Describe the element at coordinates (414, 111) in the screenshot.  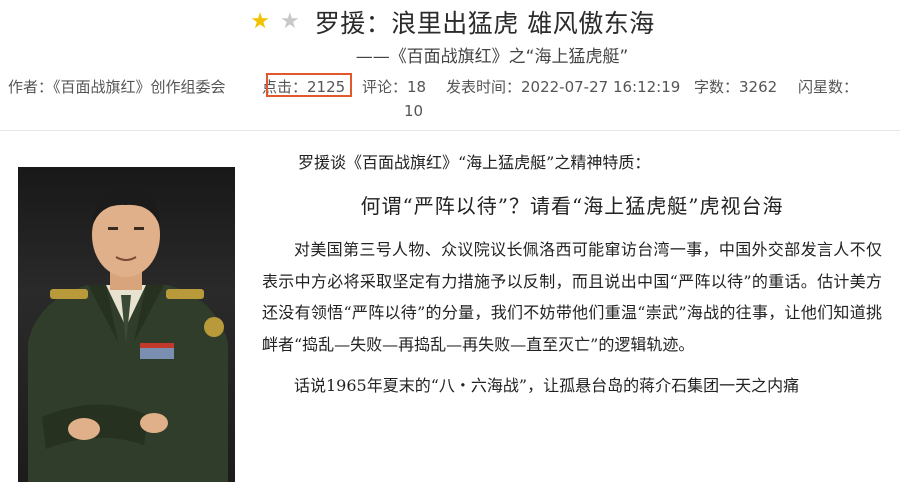
I see `flash-stars-value: 10` at that location.